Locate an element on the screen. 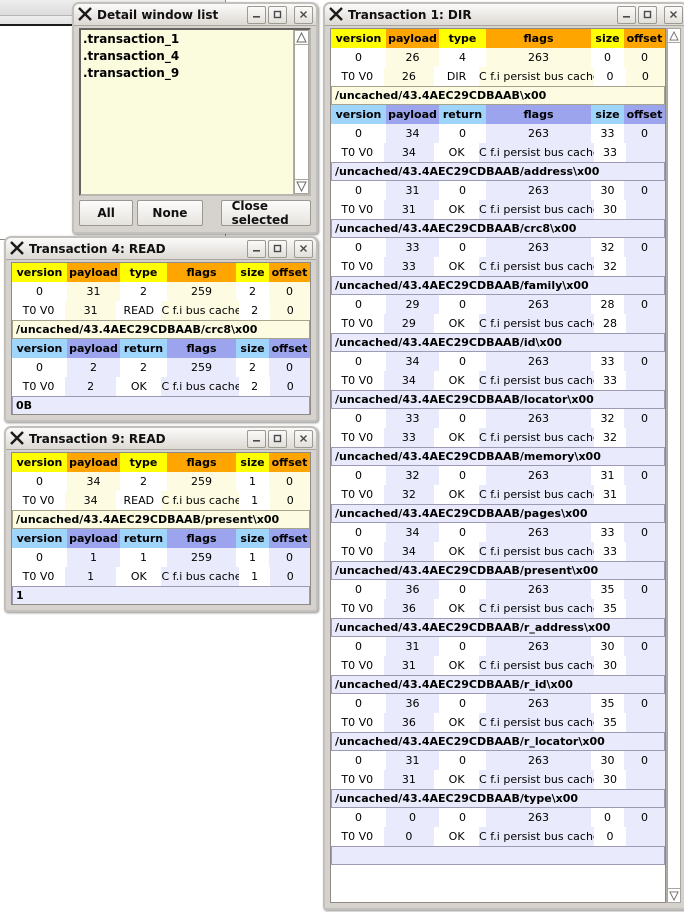 The image size is (684, 912). all-button: All is located at coordinates (106, 213).